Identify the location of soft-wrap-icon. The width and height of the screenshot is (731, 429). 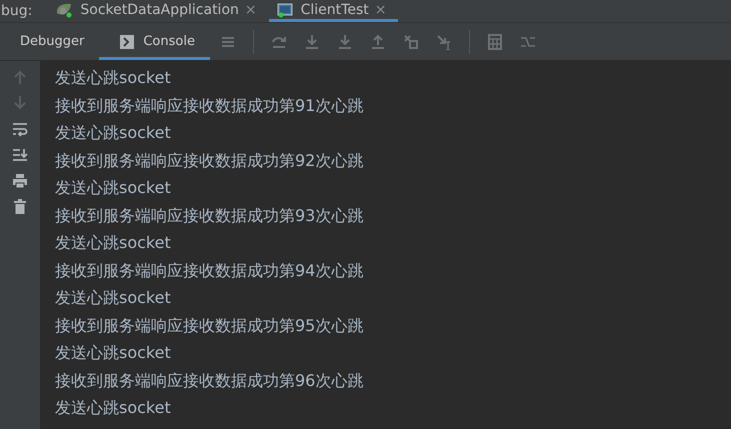
(20, 129).